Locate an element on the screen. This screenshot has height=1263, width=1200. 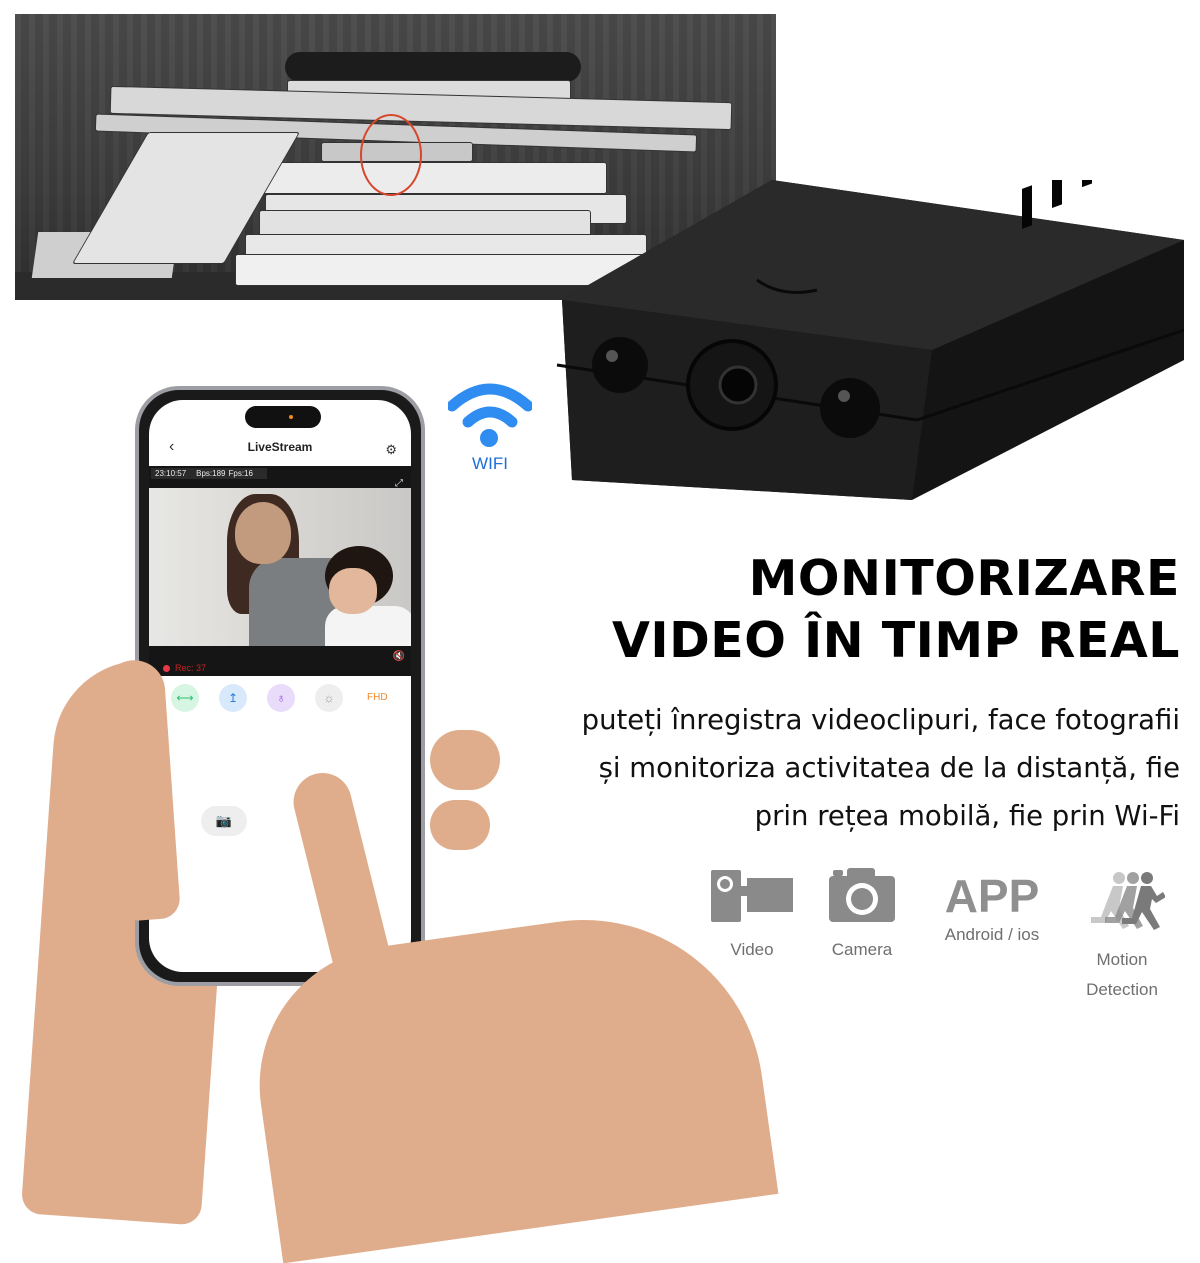
vertical-flip-icon: ↥ is located at coordinates (233, 698).